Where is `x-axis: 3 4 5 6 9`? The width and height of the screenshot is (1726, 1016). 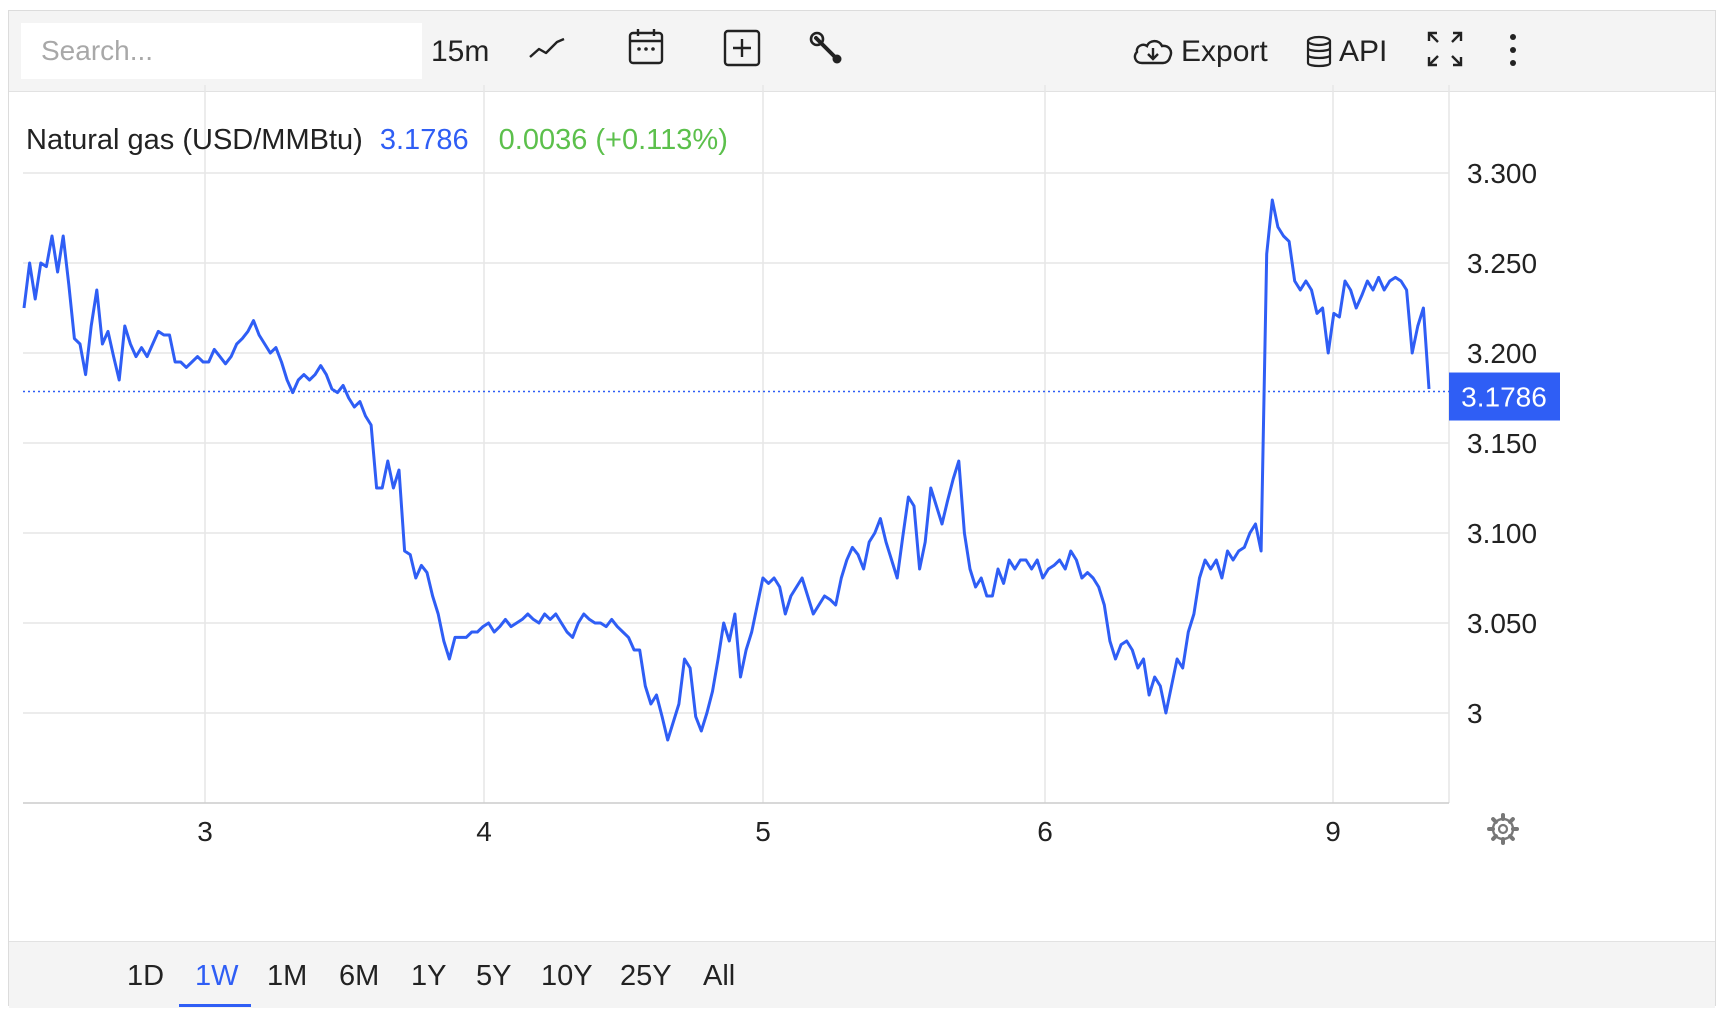 x-axis: 3 4 5 6 9 is located at coordinates (769, 831).